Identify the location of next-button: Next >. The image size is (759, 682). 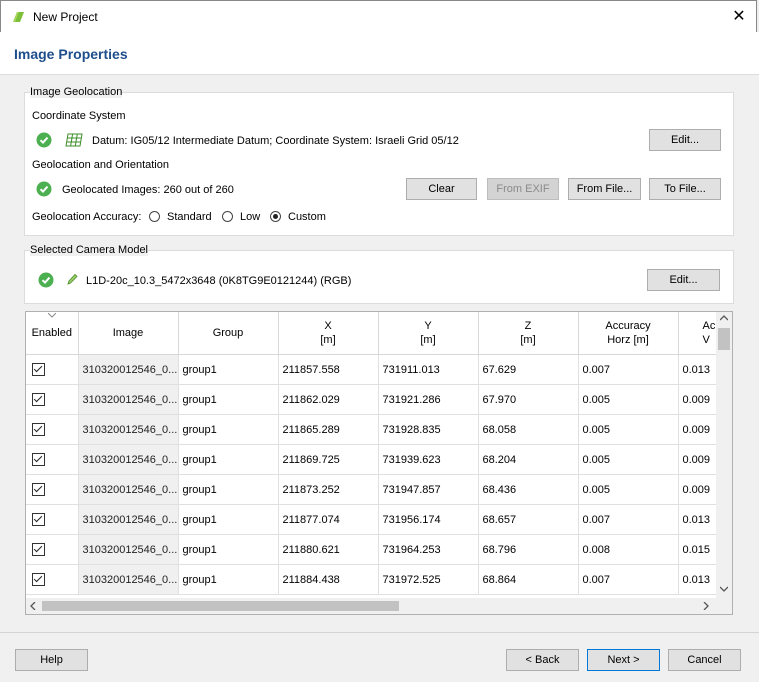
(623, 660).